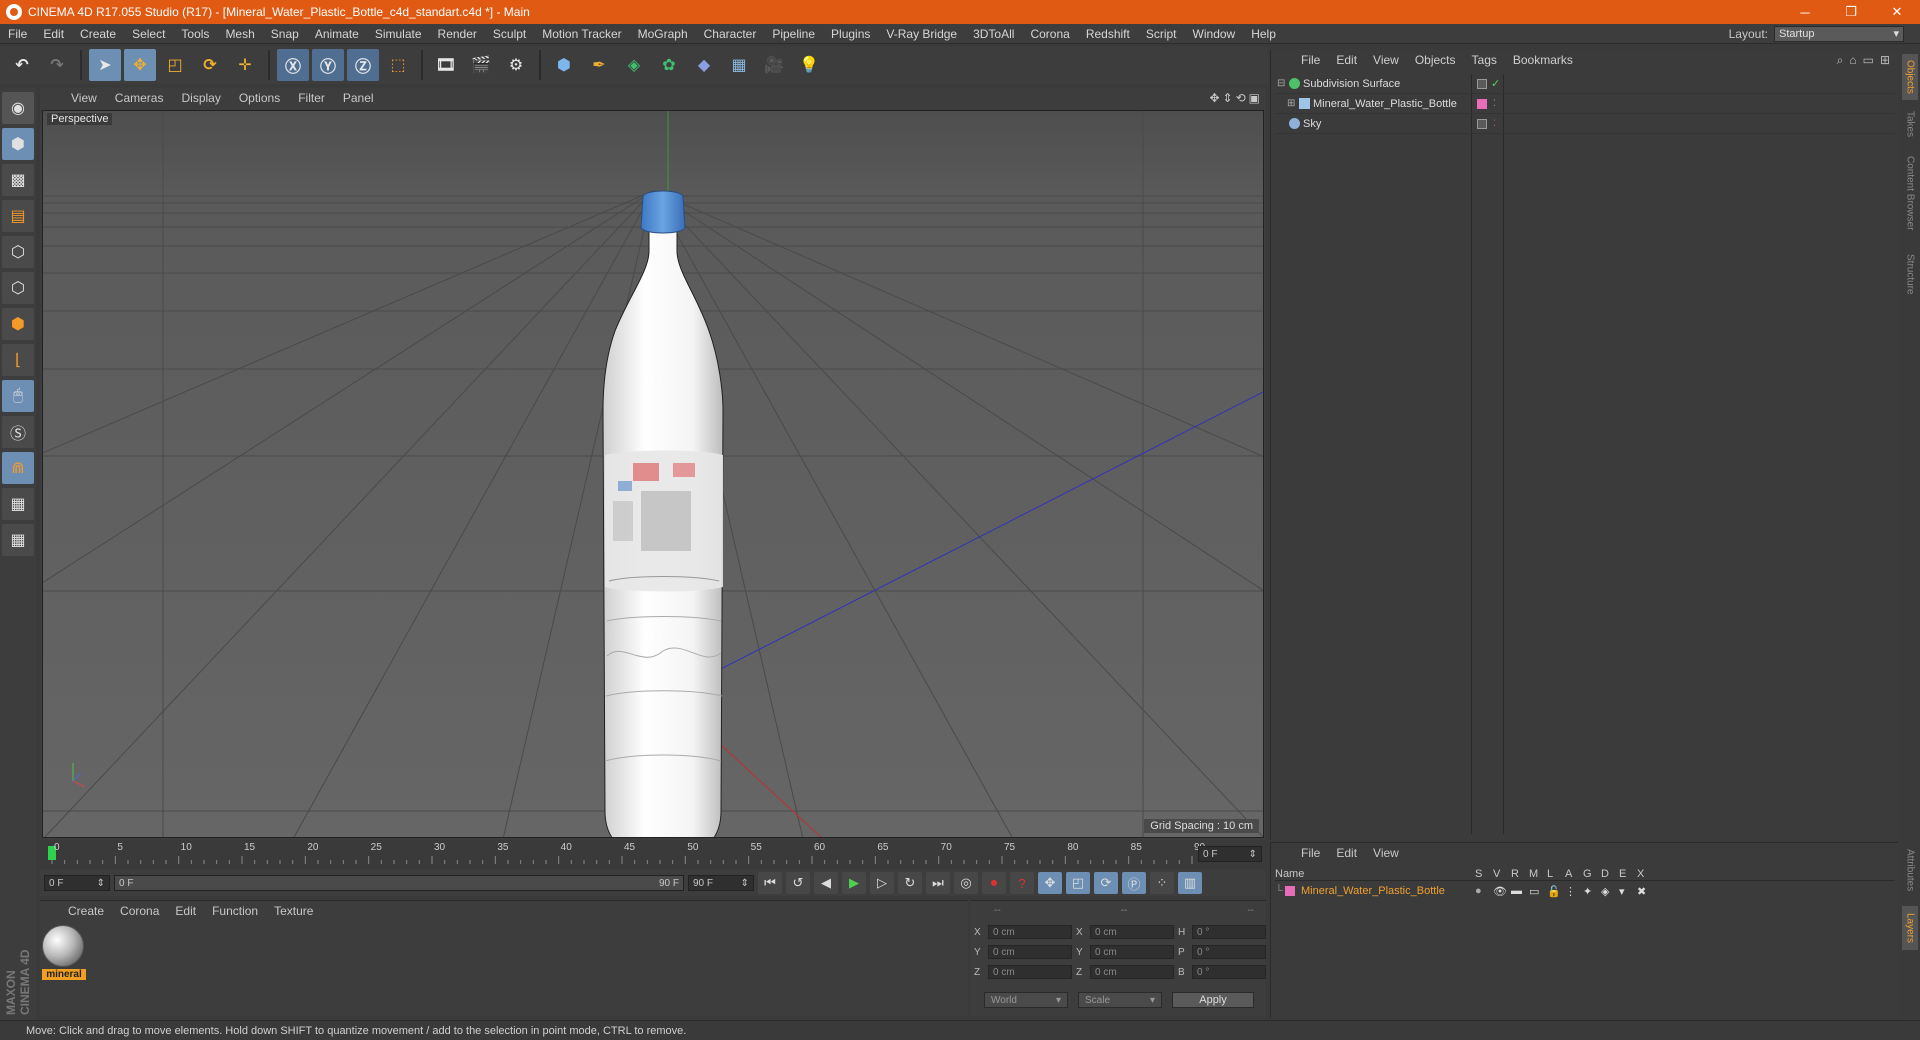  I want to click on autokeying-icon: ?, so click(1022, 883).